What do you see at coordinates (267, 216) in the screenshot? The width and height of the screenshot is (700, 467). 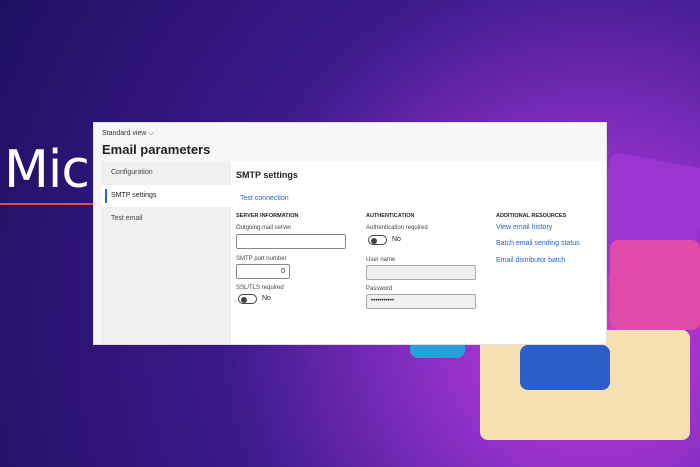 I see `server-information-heading: SERVER INFORMATION` at bounding box center [267, 216].